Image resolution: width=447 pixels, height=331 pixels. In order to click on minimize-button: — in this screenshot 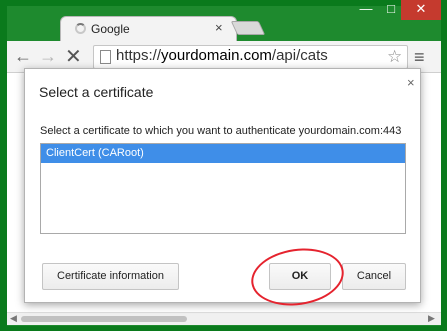, I will do `click(366, 10)`.